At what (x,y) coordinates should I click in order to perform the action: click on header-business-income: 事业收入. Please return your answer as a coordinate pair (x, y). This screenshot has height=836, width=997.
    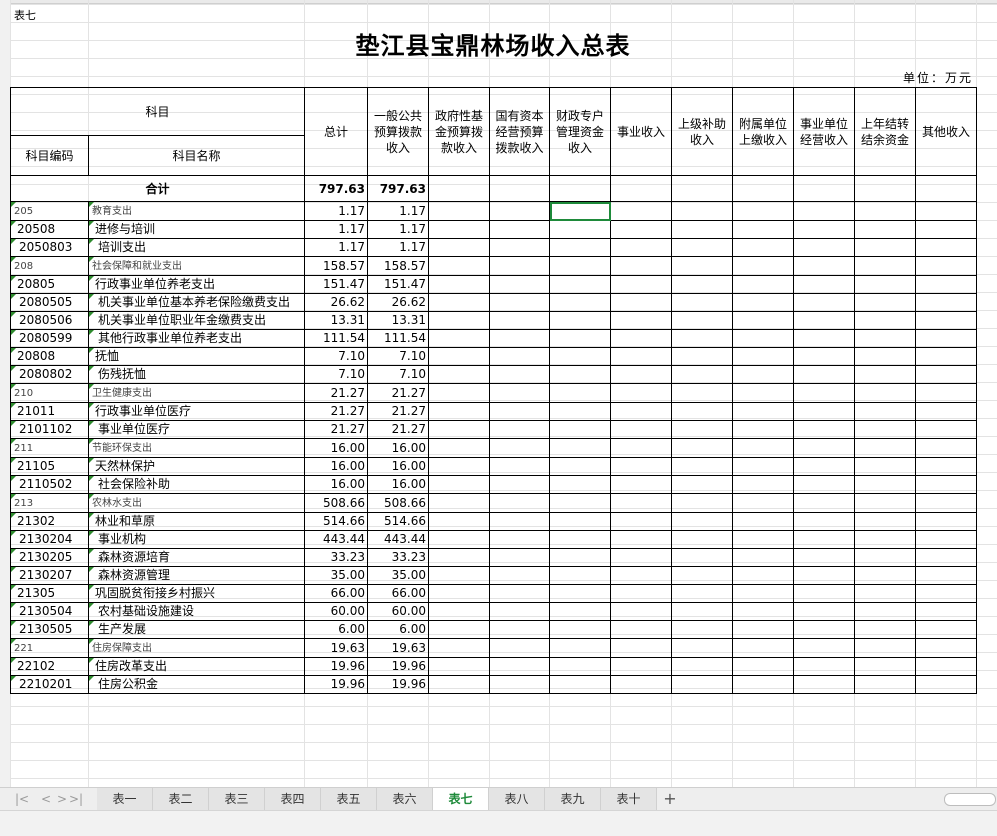
    Looking at the image, I should click on (641, 131).